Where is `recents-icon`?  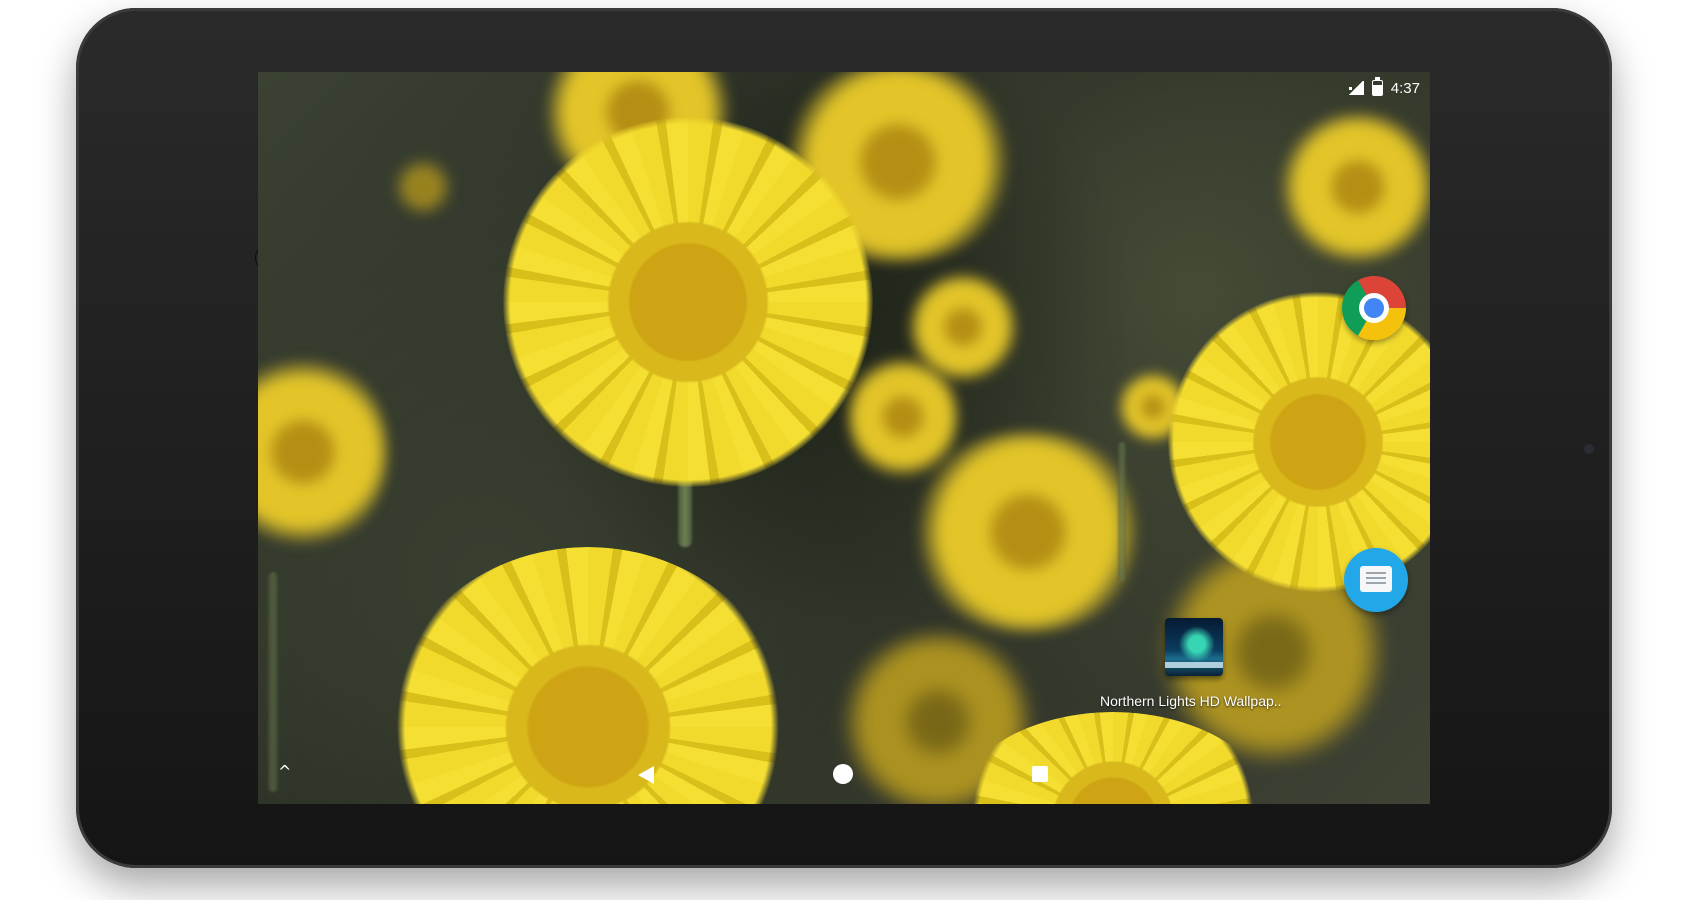 recents-icon is located at coordinates (1040, 774).